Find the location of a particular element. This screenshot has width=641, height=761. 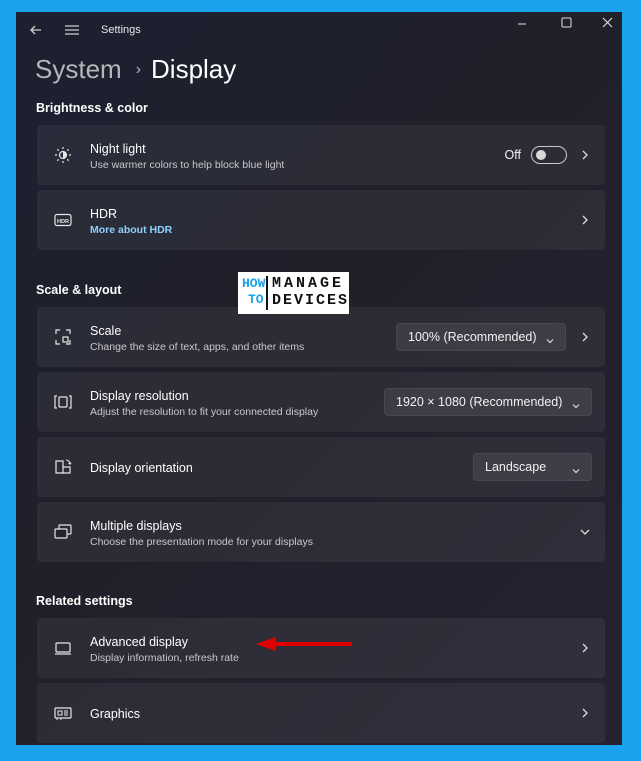

hdr-card: HDR HDR More about HDR is located at coordinates (321, 220).